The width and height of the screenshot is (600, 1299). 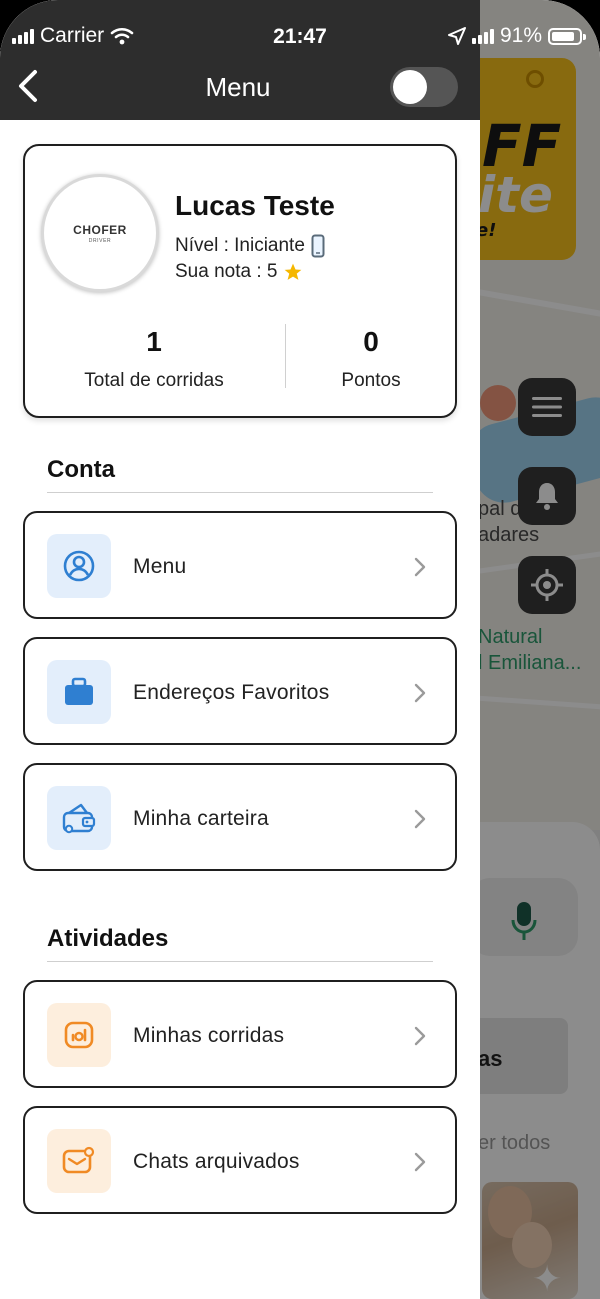 What do you see at coordinates (154, 380) in the screenshot?
I see `stat-label: Total de corridas` at bounding box center [154, 380].